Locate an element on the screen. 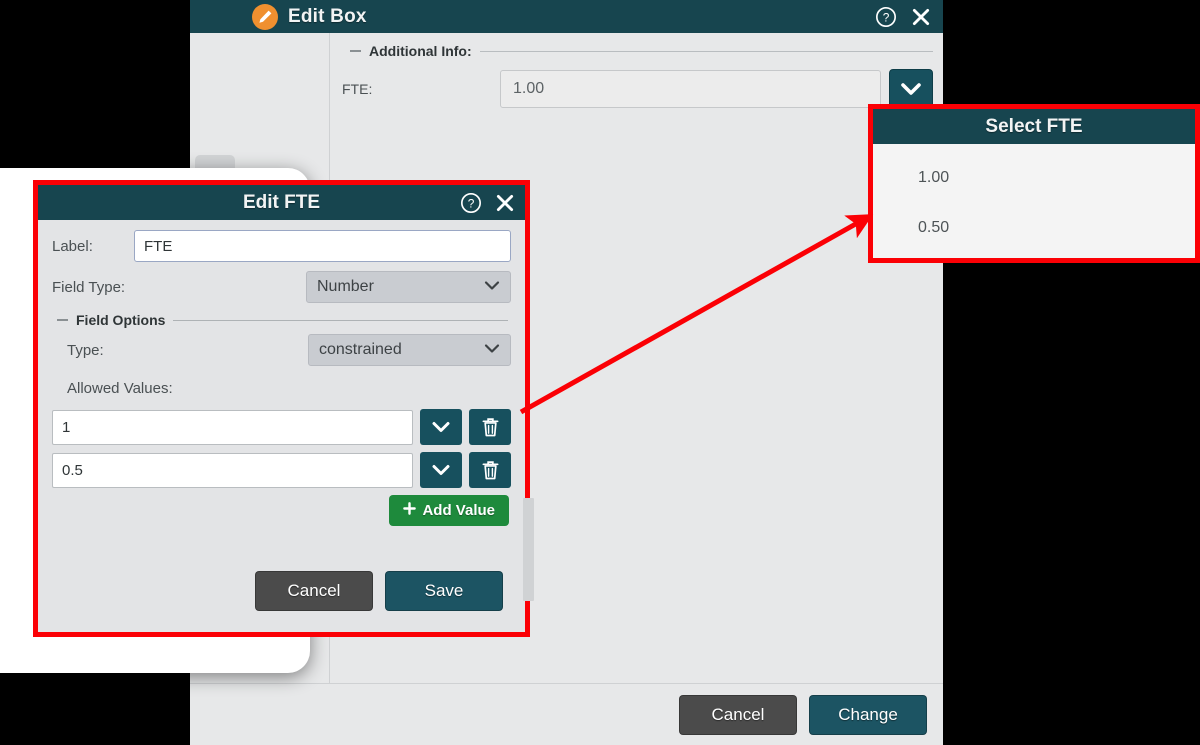 The width and height of the screenshot is (1200, 745). field-type-row: Field Type: Number is located at coordinates (281, 287).